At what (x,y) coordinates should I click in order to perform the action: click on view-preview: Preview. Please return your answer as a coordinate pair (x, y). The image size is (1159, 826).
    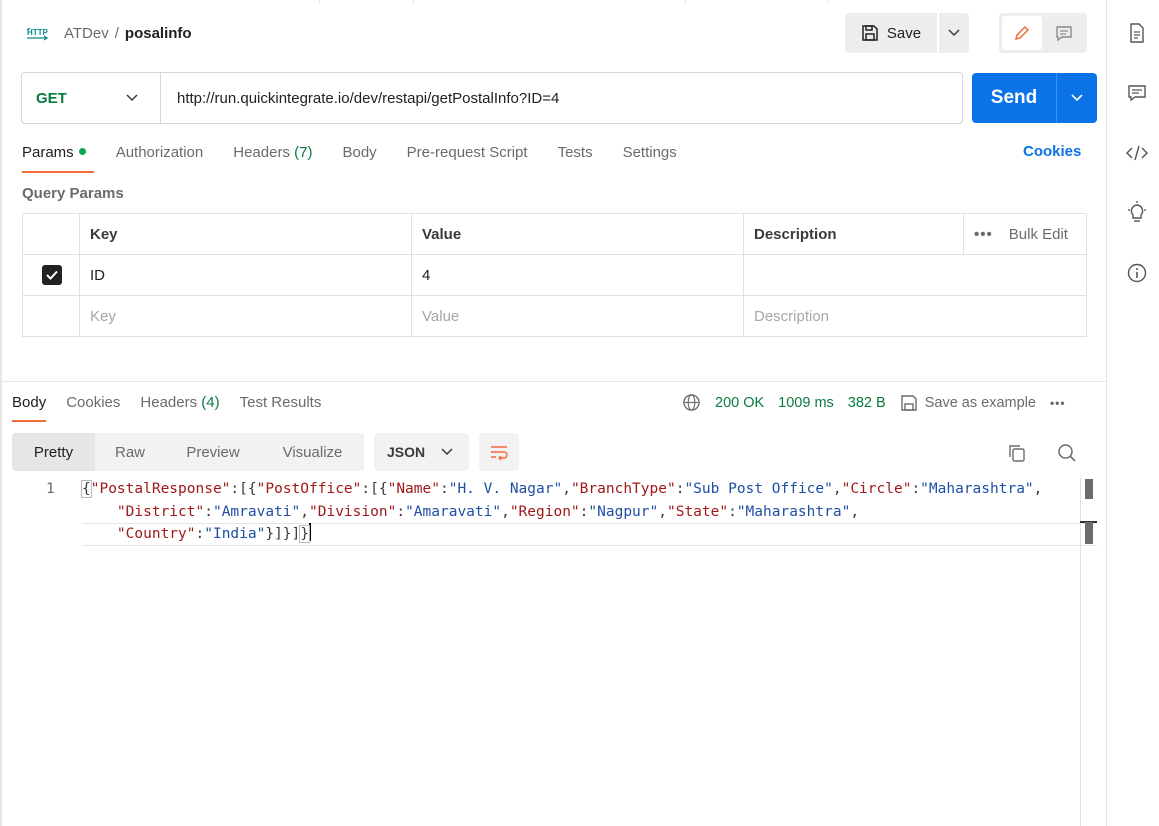
    Looking at the image, I should click on (213, 452).